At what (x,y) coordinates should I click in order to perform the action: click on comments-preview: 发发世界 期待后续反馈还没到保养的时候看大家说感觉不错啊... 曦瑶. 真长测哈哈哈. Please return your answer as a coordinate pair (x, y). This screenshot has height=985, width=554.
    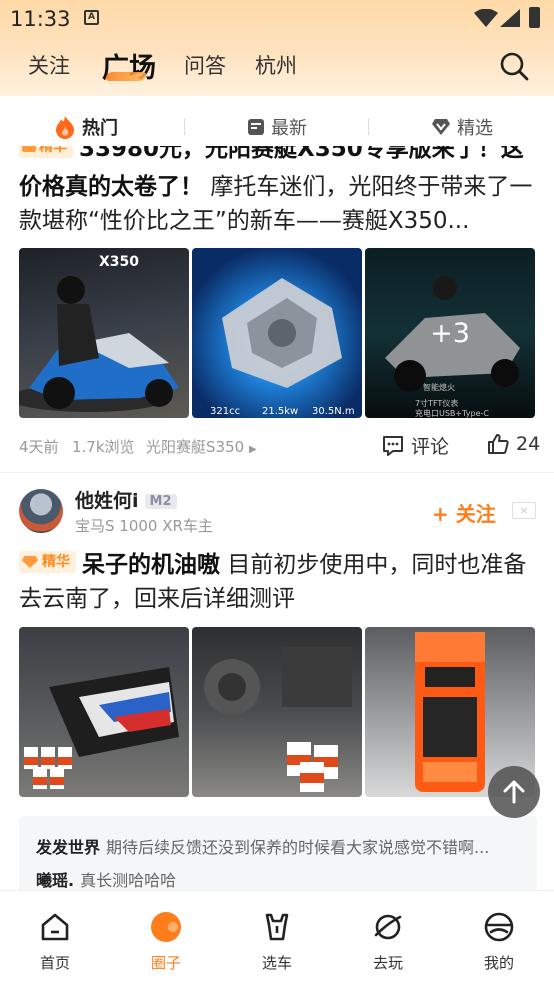
    Looking at the image, I should click on (278, 853).